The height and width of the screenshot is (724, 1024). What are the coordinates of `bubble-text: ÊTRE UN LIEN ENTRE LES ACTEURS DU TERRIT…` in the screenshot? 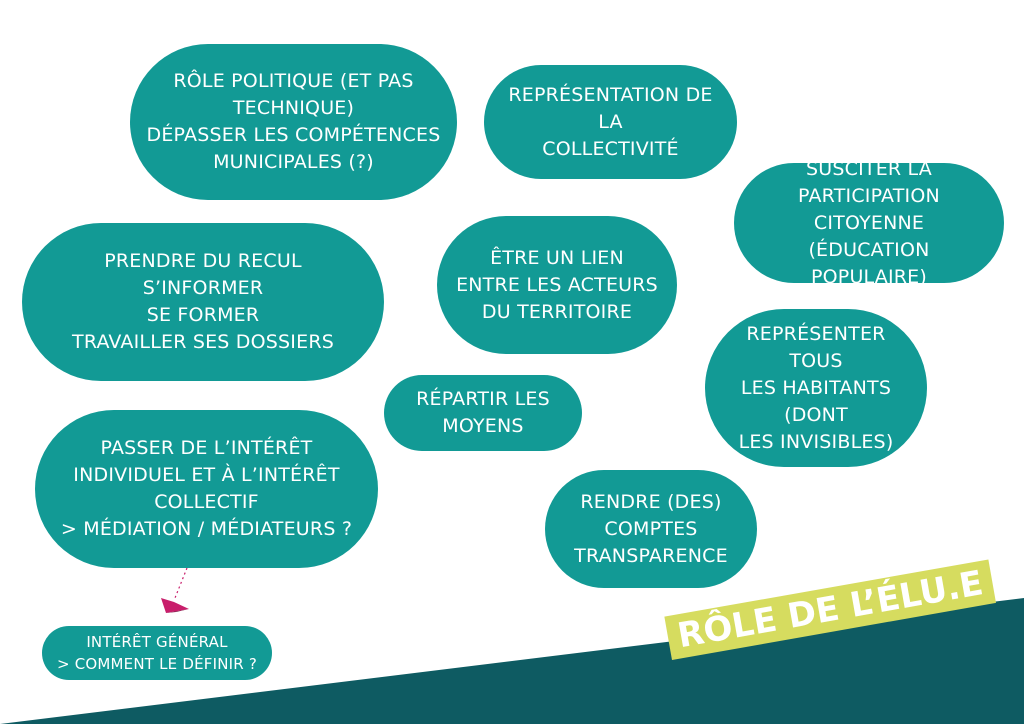 It's located at (557, 284).